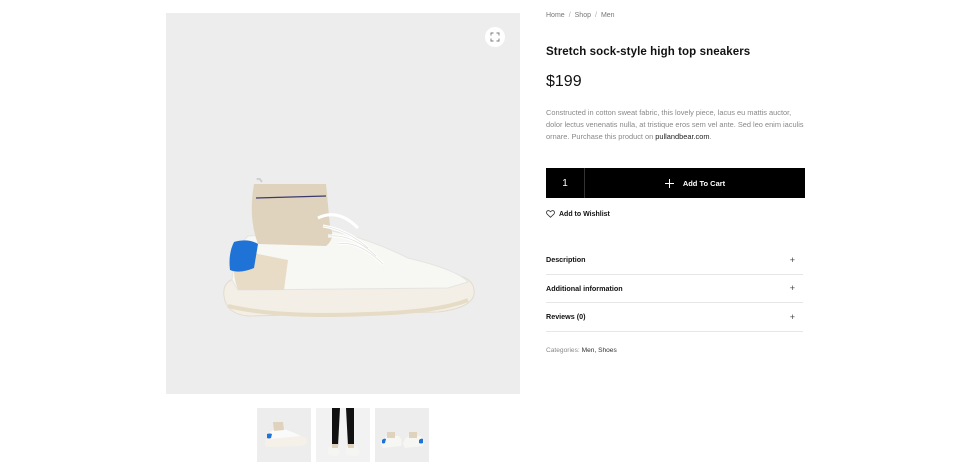 The height and width of the screenshot is (471, 980). I want to click on add-to-cart-button: Add To Cart, so click(695, 183).